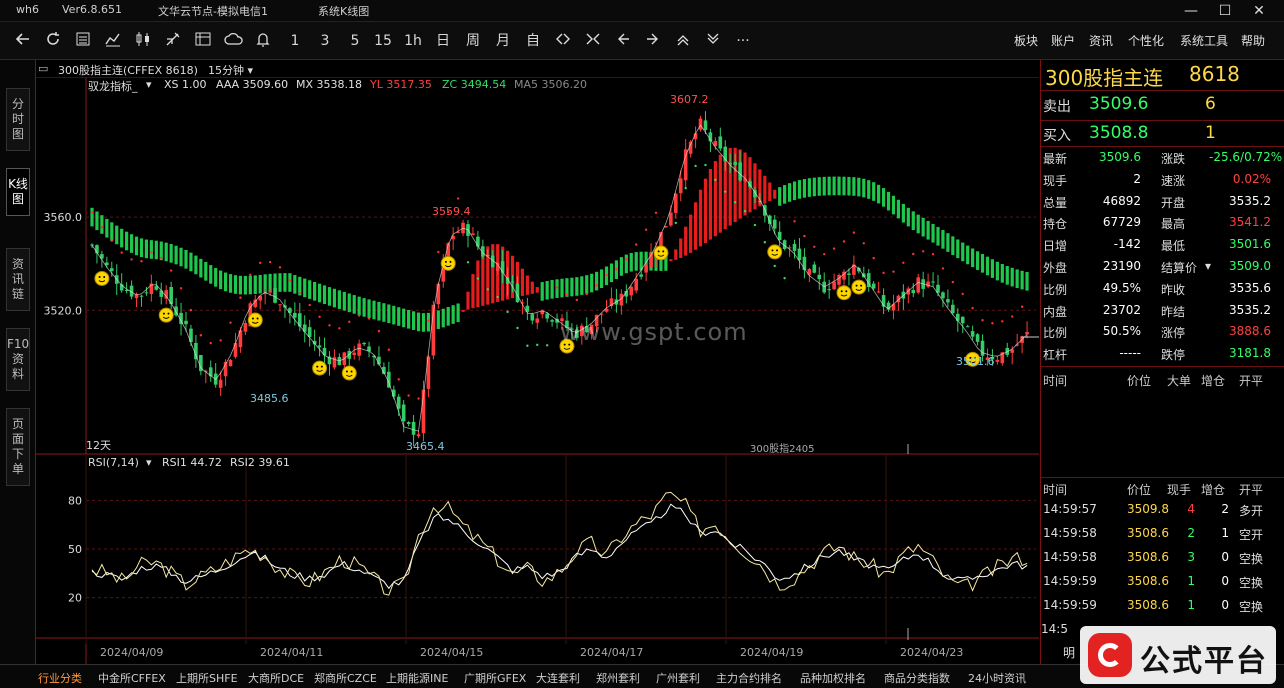  Describe the element at coordinates (1055, 202) in the screenshot. I see `stat-label: 总量` at that location.